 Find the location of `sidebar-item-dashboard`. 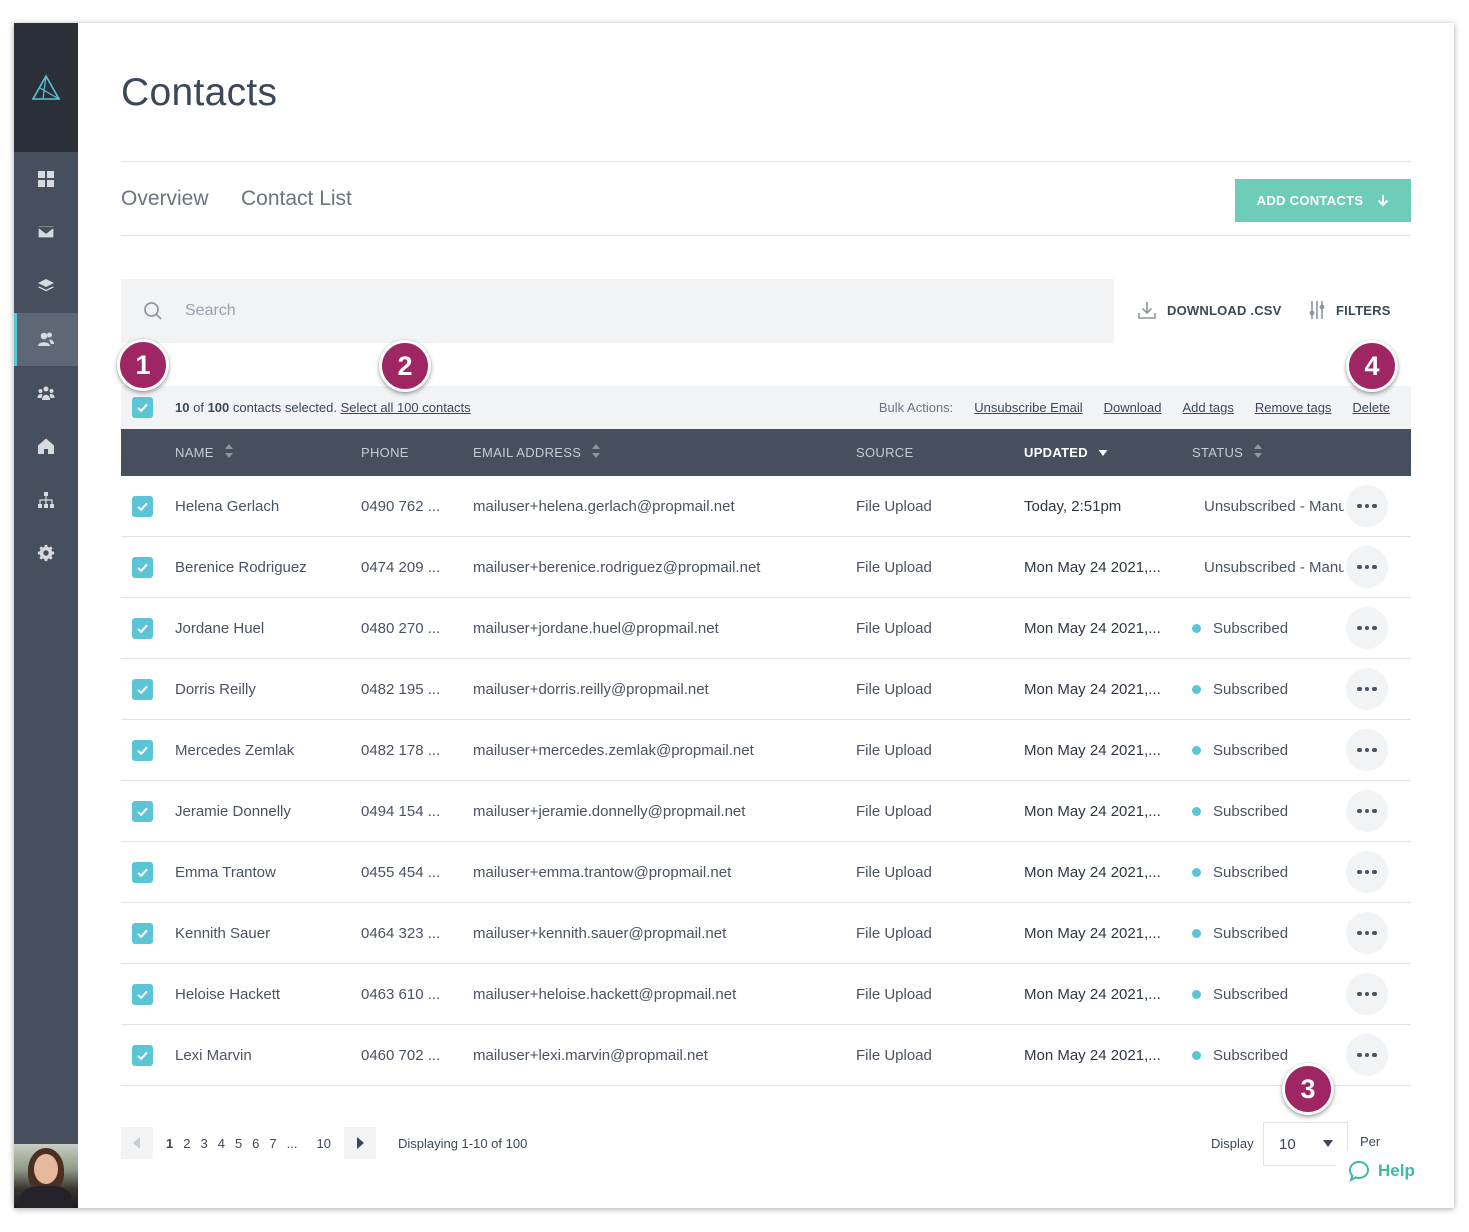

sidebar-item-dashboard is located at coordinates (46, 179).